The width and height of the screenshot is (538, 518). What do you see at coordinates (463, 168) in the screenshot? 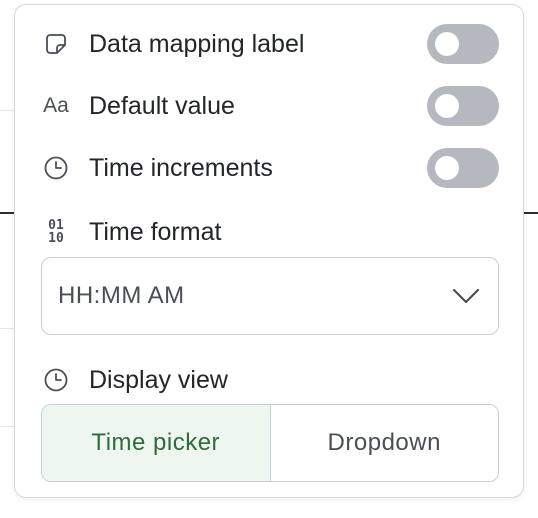
I see `time-increments-toggle` at bounding box center [463, 168].